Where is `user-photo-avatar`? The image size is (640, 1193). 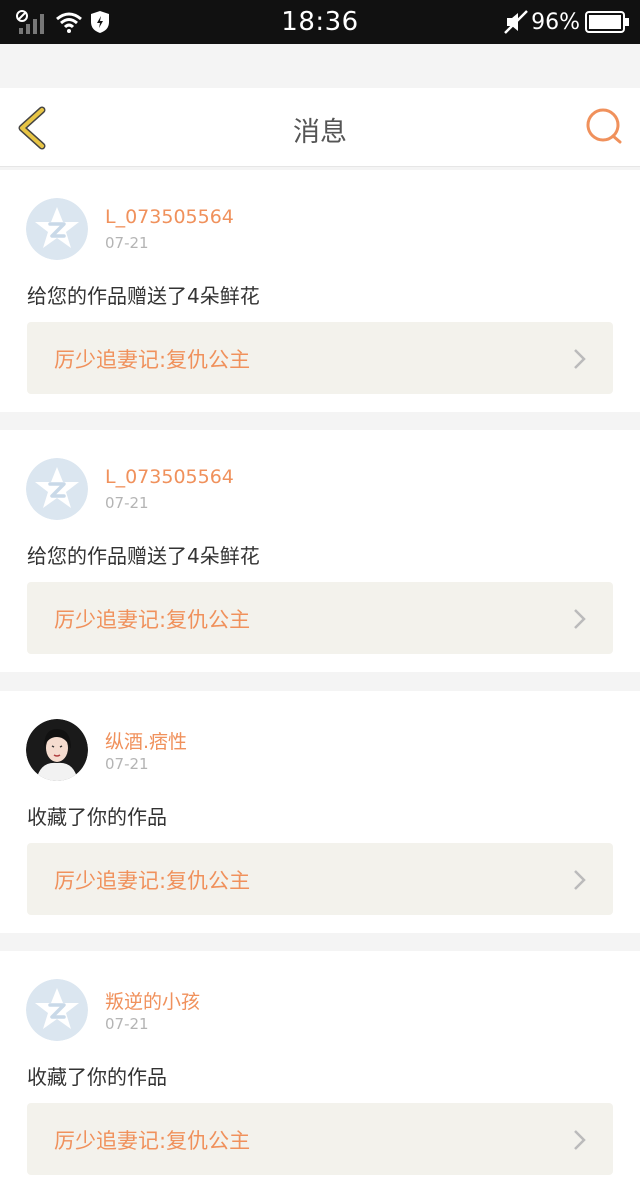 user-photo-avatar is located at coordinates (57, 750).